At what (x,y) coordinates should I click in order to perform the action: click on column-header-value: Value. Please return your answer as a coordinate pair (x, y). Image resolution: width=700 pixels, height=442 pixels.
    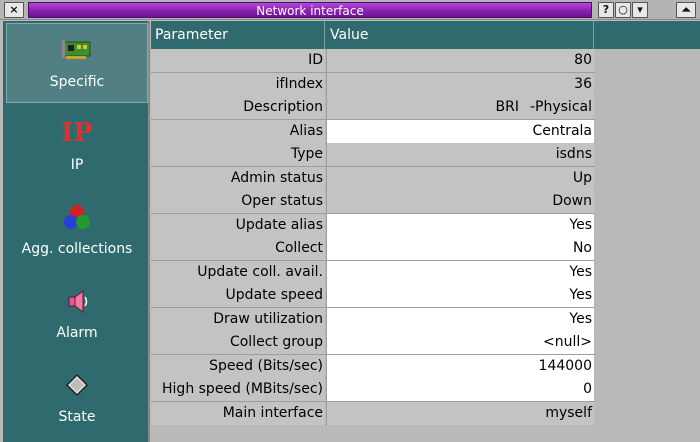
    Looking at the image, I should click on (460, 35).